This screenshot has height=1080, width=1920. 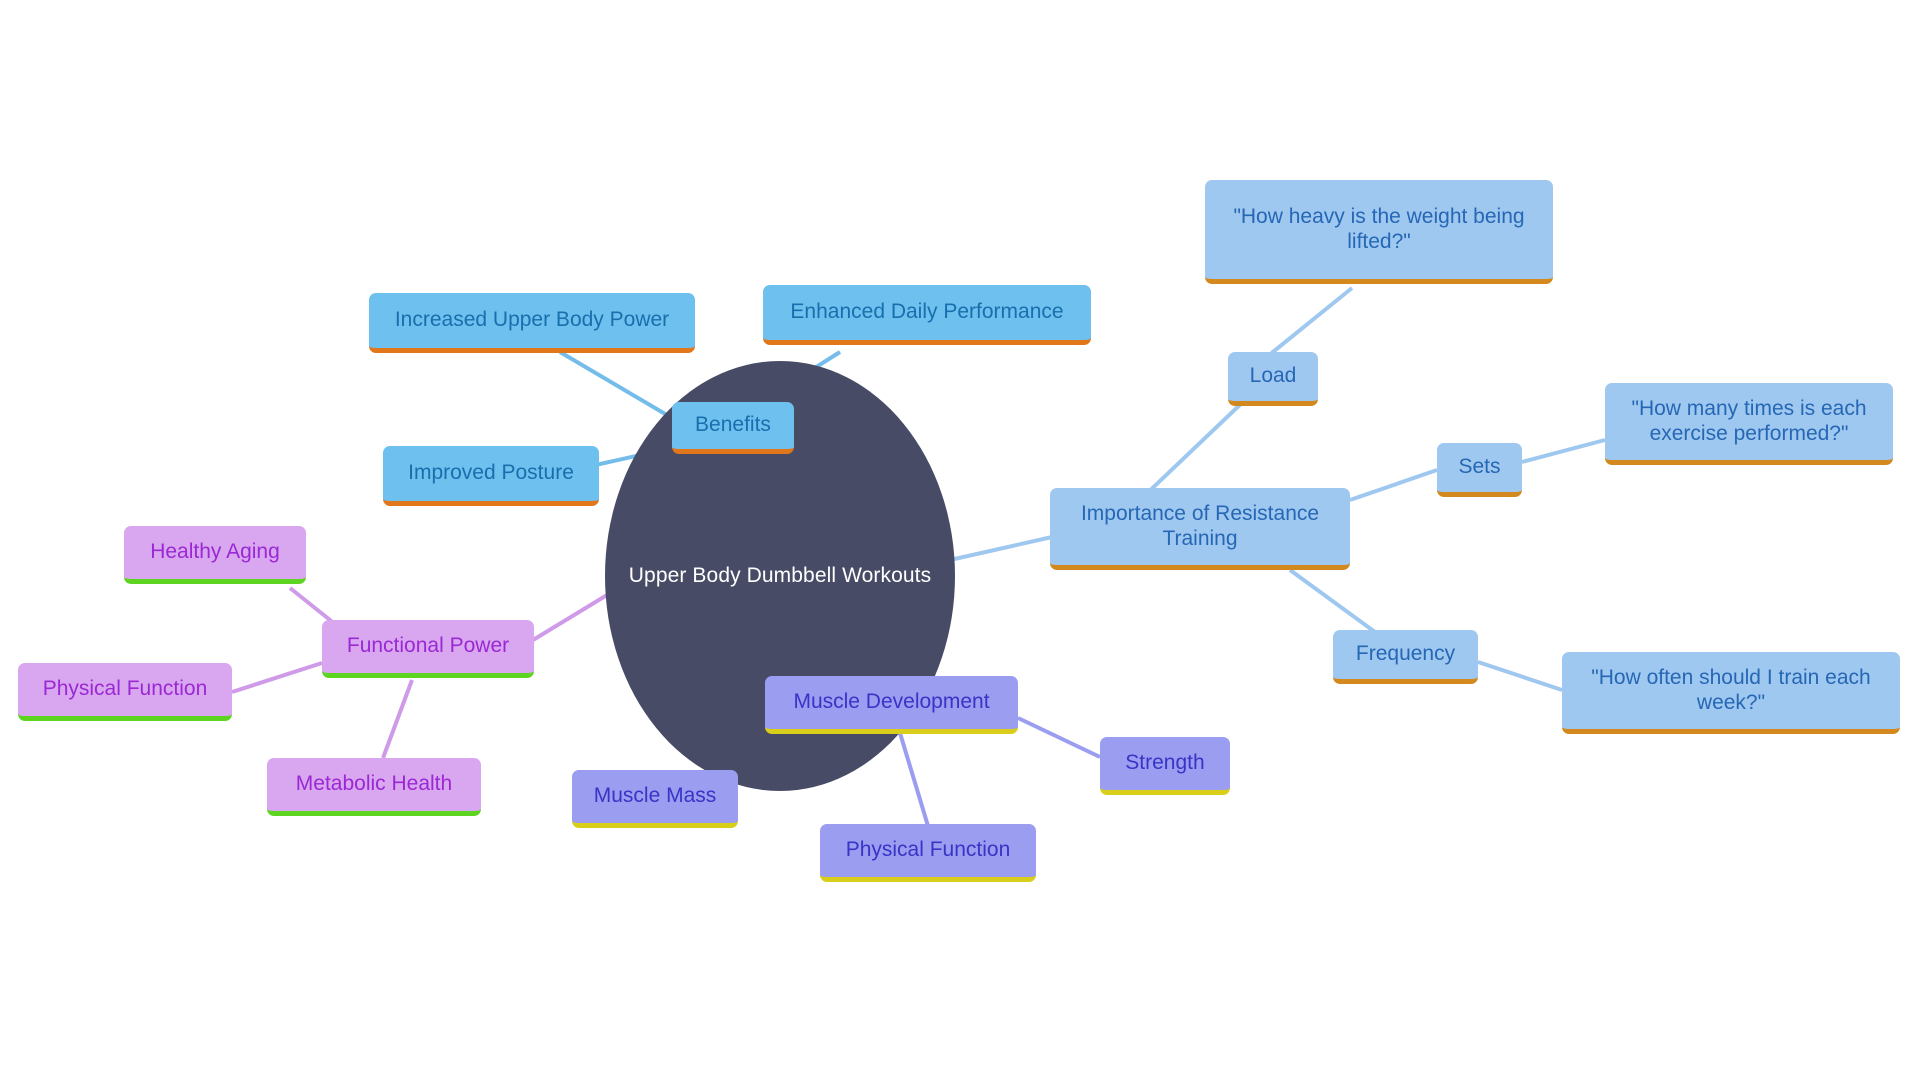 What do you see at coordinates (374, 784) in the screenshot?
I see `node-metabolic-health-label: Metabolic Health` at bounding box center [374, 784].